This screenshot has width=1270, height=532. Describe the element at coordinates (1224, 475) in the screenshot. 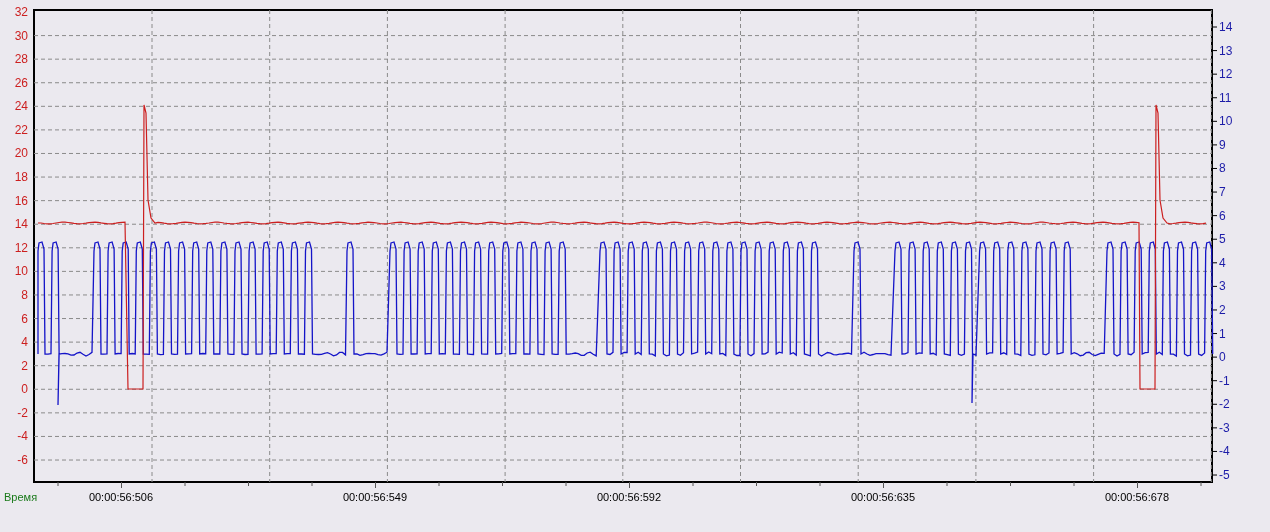

I see `axis-label: -5` at that location.